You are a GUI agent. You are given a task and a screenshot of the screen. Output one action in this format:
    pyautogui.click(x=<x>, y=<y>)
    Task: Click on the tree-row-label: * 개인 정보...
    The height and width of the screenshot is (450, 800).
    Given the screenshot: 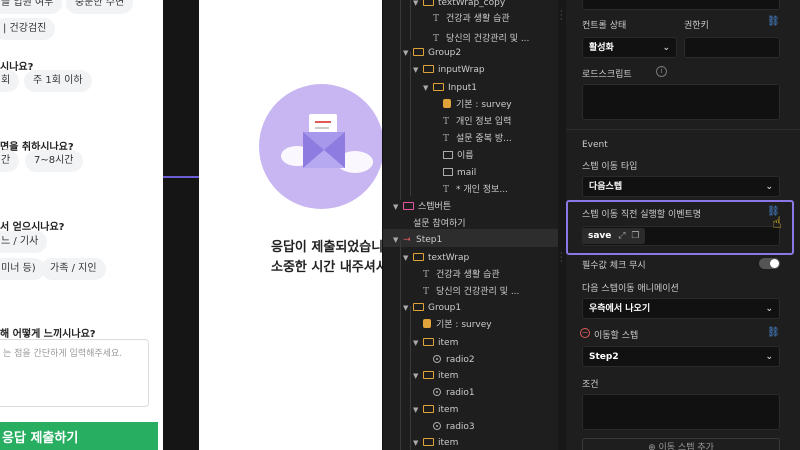 What is the action you would take?
    pyautogui.click(x=482, y=190)
    